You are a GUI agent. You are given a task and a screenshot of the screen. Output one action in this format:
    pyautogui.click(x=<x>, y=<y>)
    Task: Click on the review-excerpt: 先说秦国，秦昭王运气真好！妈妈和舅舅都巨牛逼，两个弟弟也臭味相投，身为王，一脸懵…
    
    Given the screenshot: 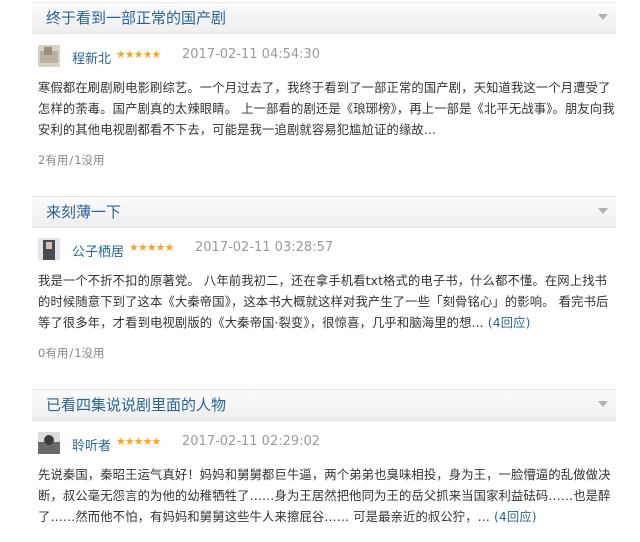 What is the action you would take?
    pyautogui.click(x=328, y=496)
    